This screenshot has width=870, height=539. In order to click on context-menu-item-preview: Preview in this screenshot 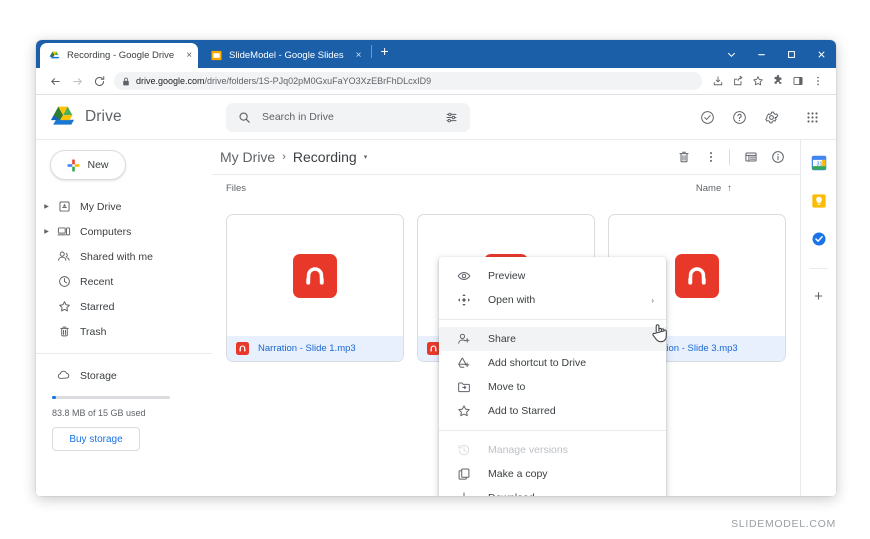, I will do `click(552, 276)`.